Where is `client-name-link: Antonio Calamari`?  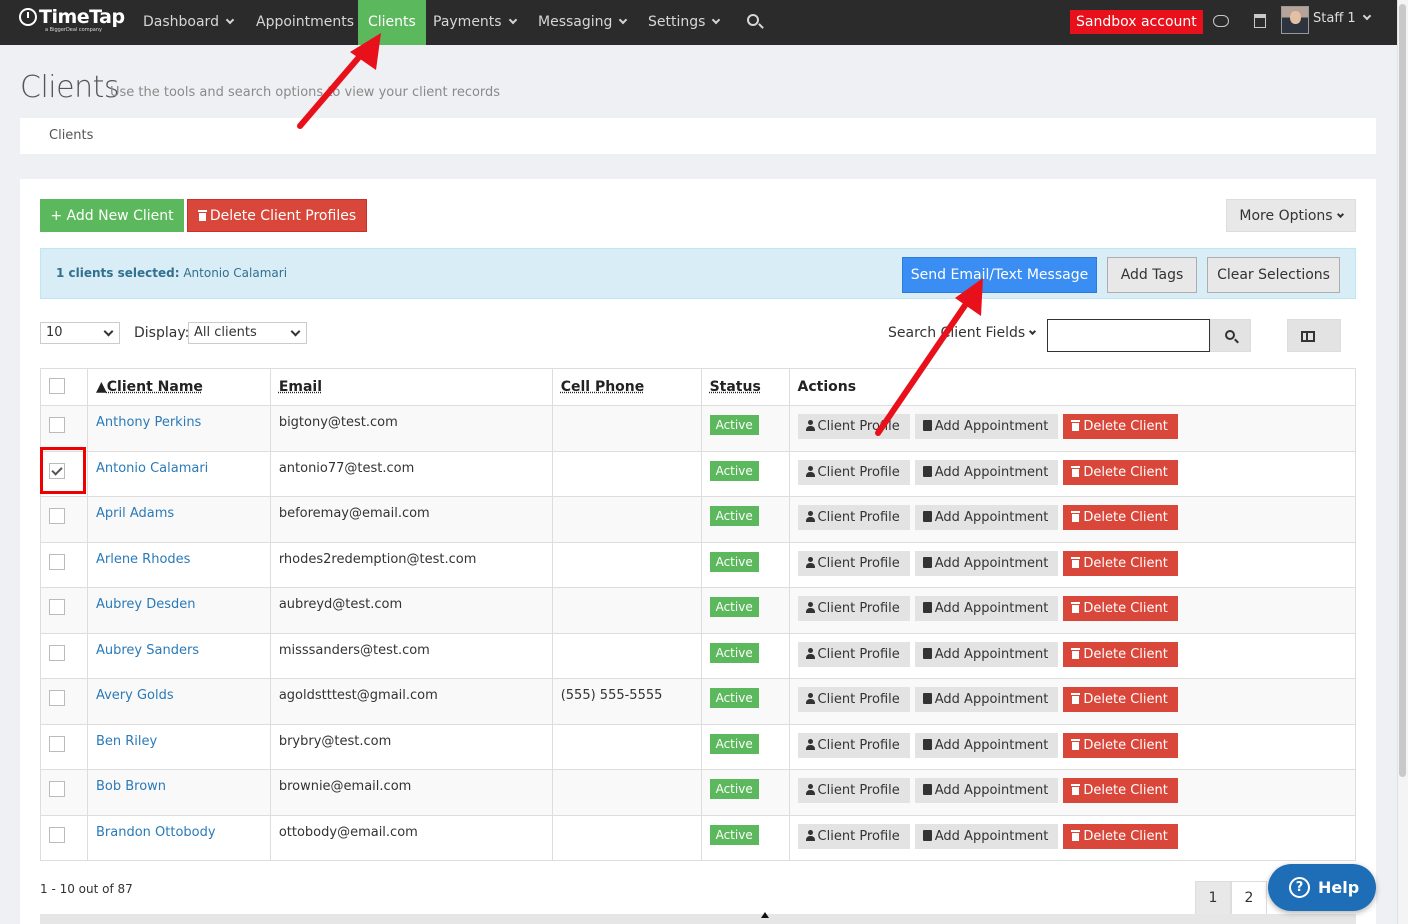 client-name-link: Antonio Calamari is located at coordinates (152, 468).